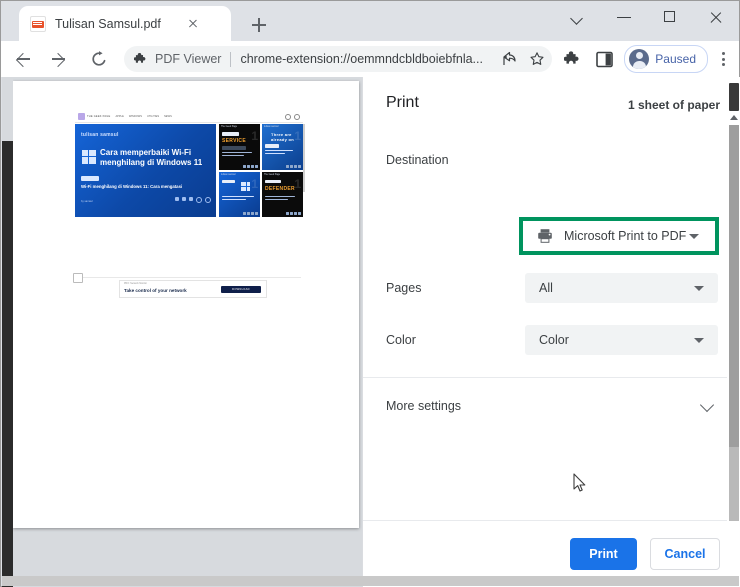  What do you see at coordinates (193, 24) in the screenshot?
I see `close-icon` at bounding box center [193, 24].